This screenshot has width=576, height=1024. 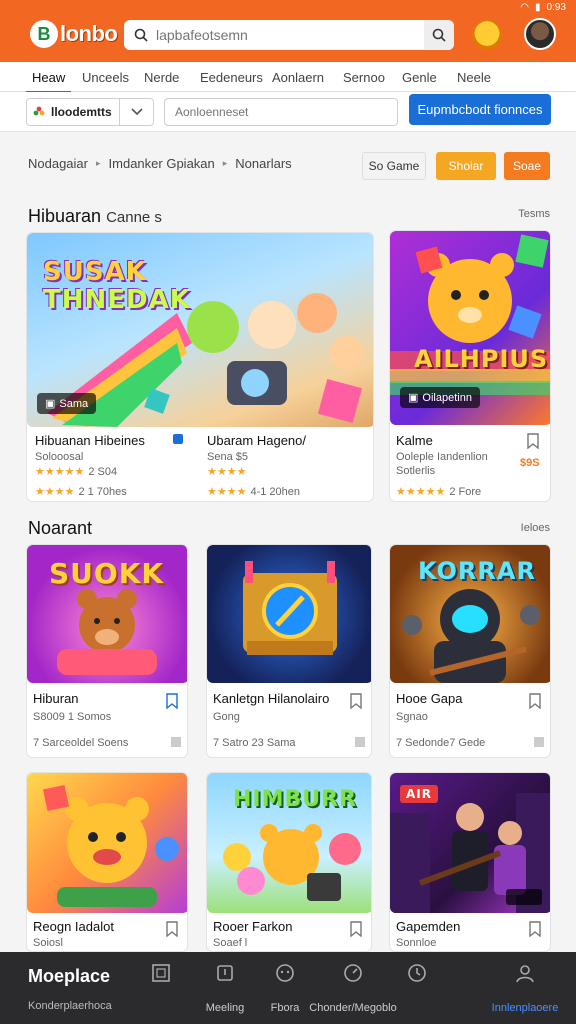 What do you see at coordinates (81, 492) in the screenshot?
I see `rating-stars: ★★★★ 2 1 70hes` at bounding box center [81, 492].